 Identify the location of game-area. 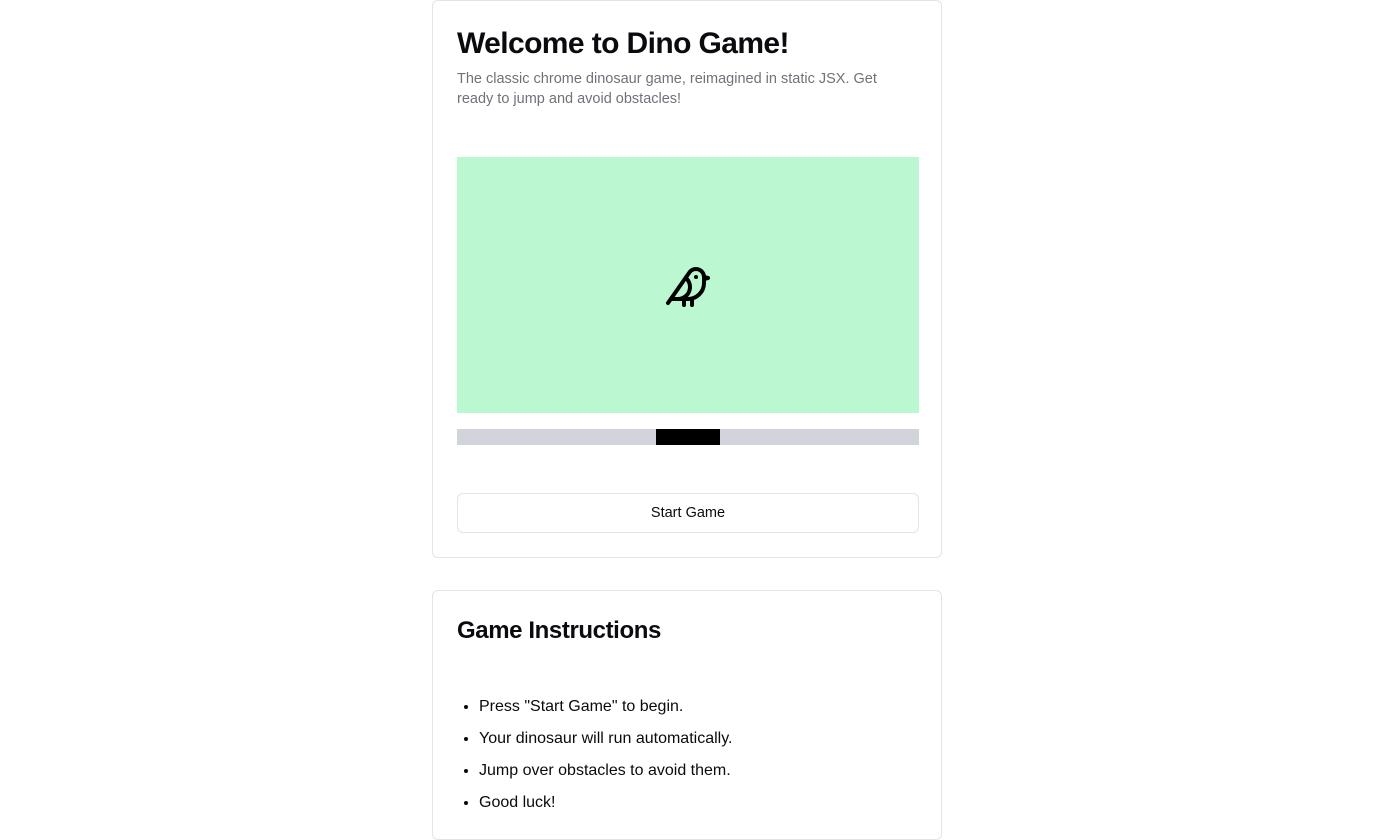
(688, 285).